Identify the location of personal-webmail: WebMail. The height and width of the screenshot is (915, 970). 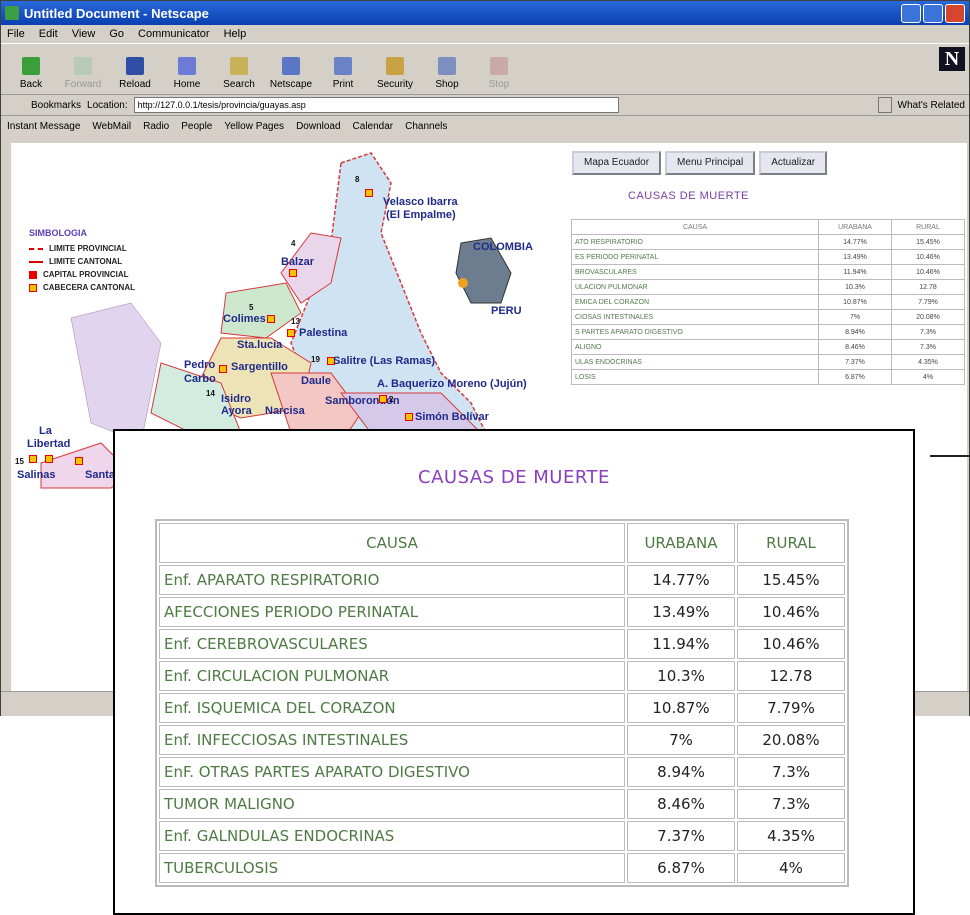
(111, 126).